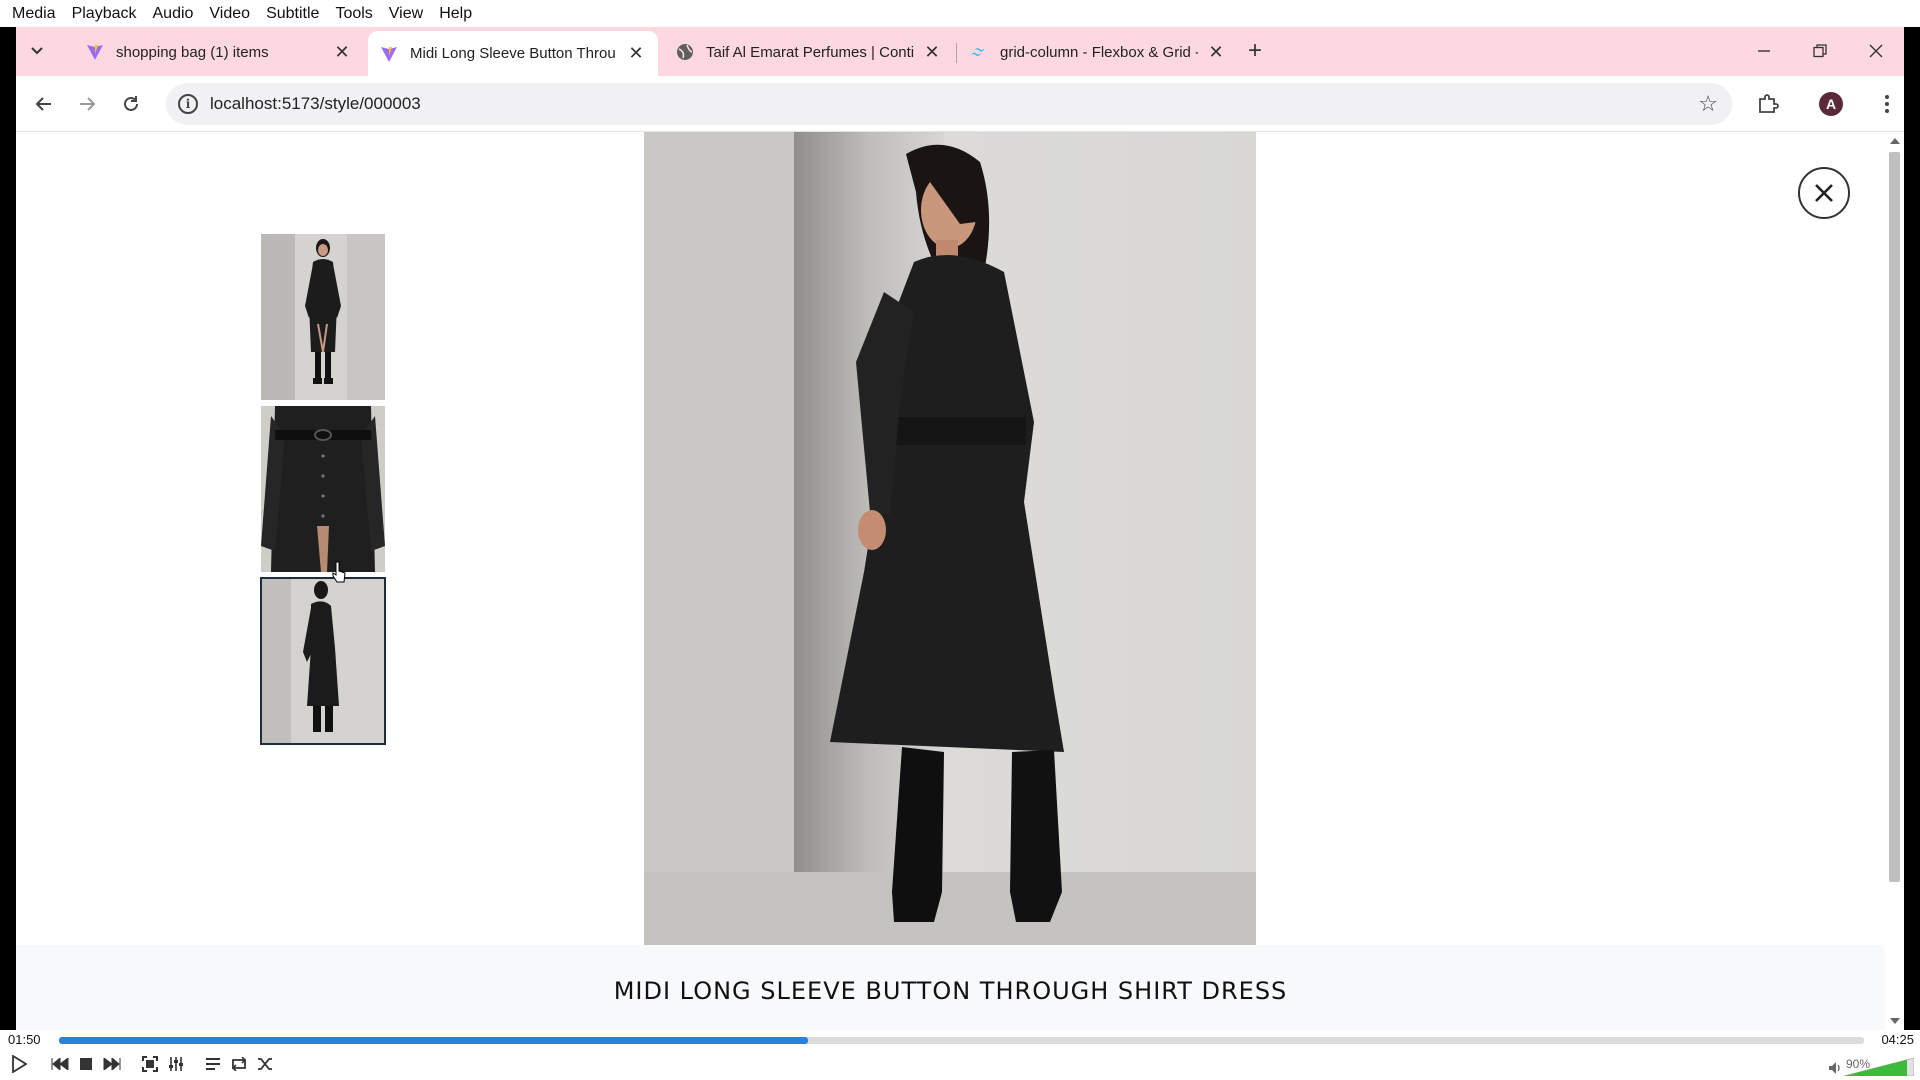 The height and width of the screenshot is (1080, 1920). I want to click on browser-menu-button, so click(1887, 104).